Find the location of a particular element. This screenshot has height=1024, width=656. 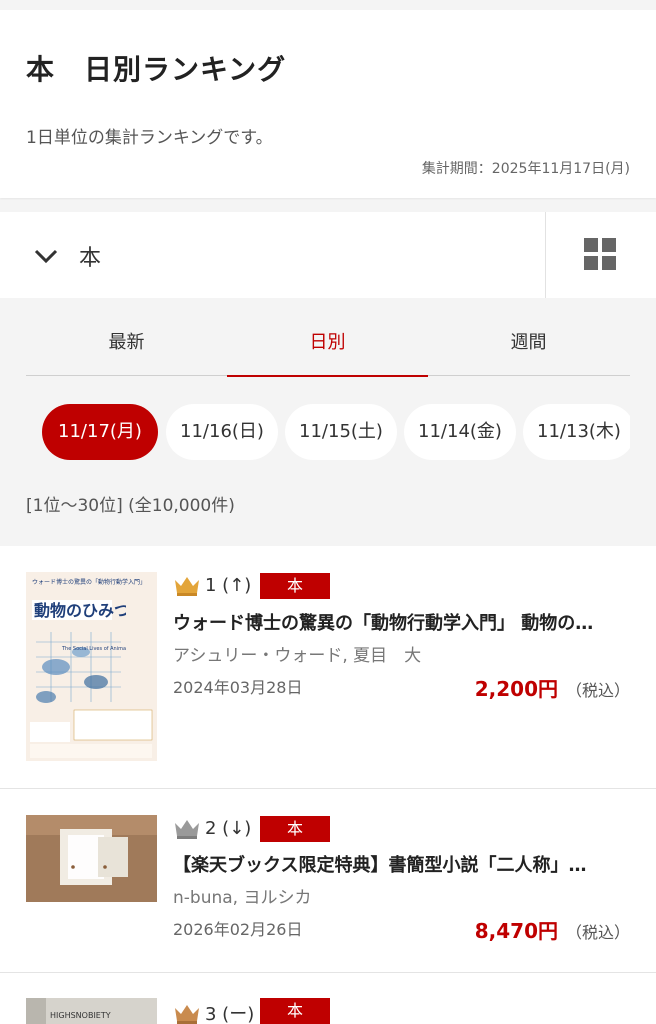

active-tab-indicator is located at coordinates (327, 376).